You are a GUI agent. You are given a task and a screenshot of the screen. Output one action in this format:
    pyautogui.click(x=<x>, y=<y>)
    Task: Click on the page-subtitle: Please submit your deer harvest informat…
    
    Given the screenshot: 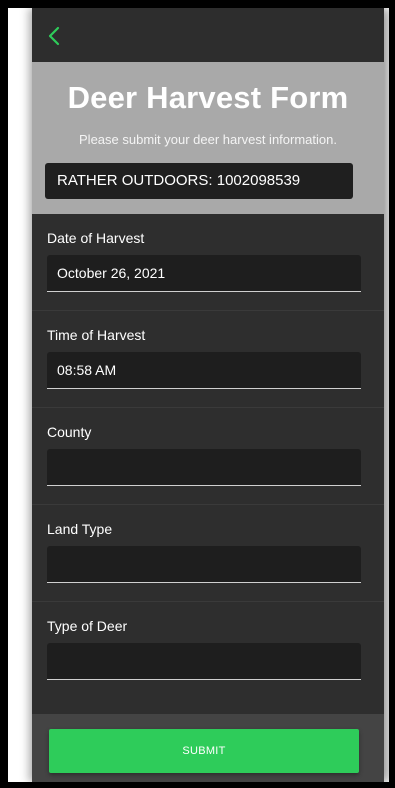 What is the action you would take?
    pyautogui.click(x=208, y=139)
    